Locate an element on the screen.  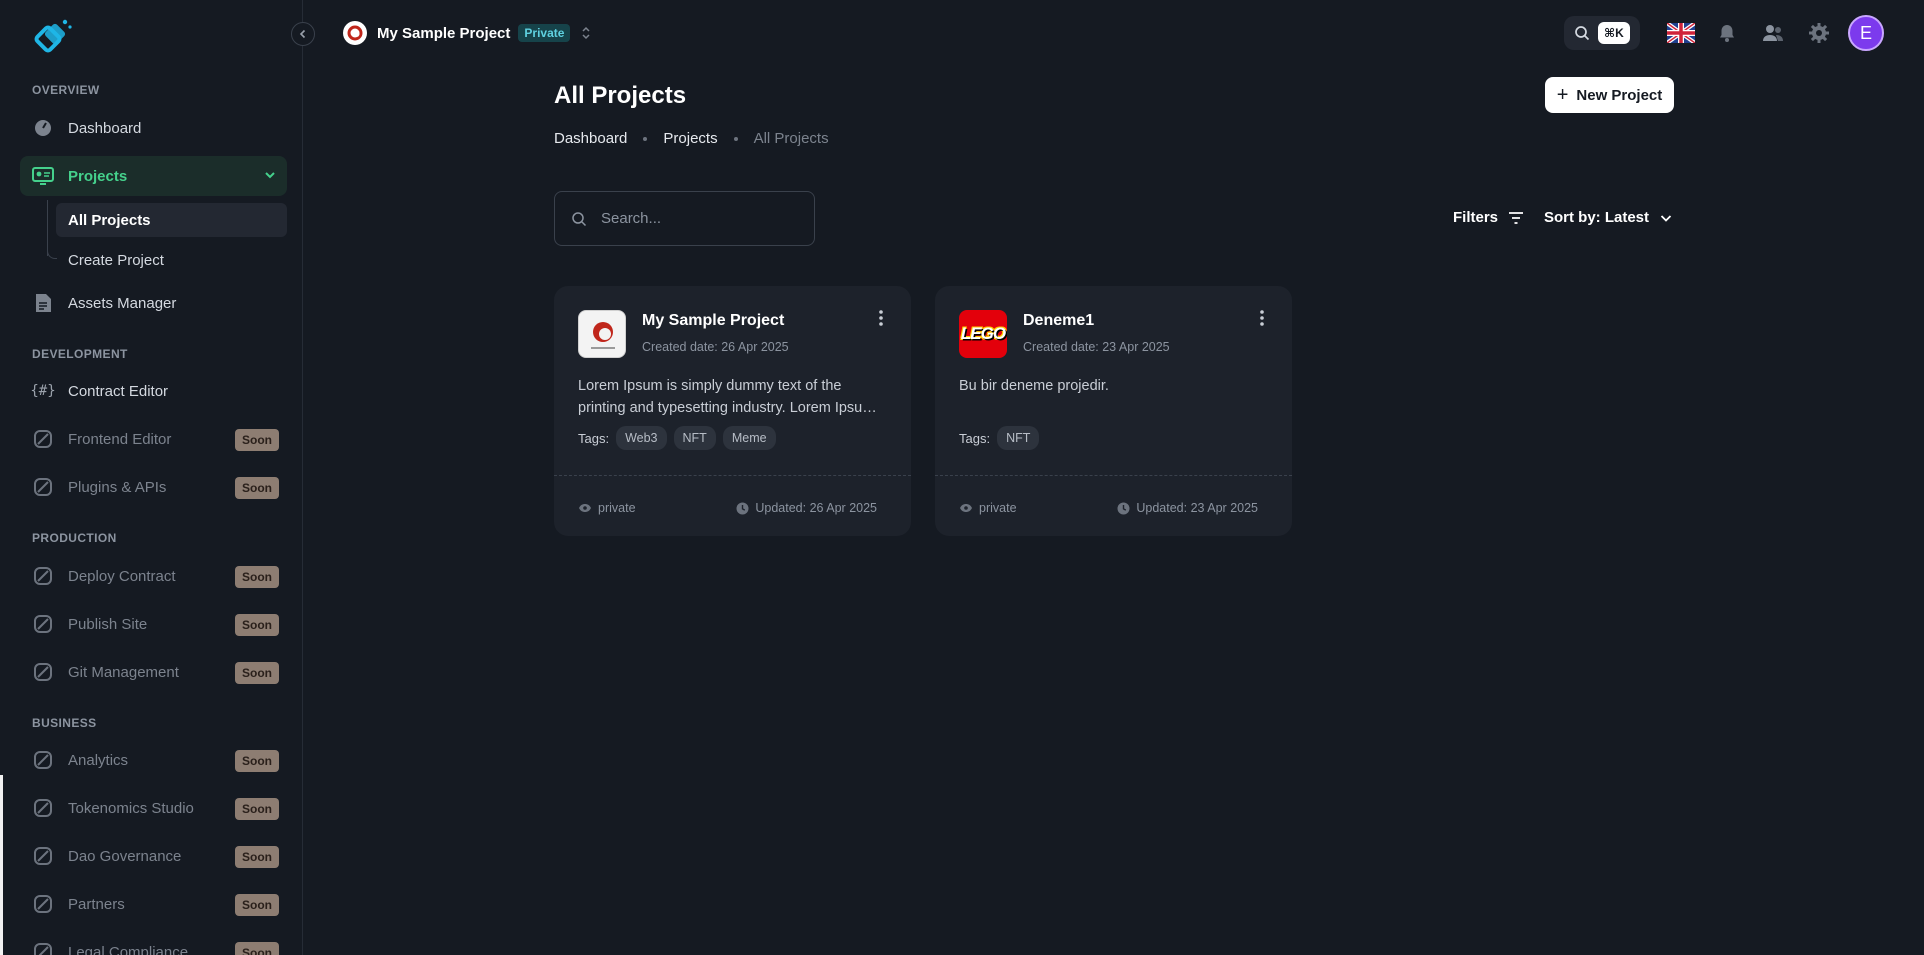
section-title-business: BUSINESS is located at coordinates (64, 723).